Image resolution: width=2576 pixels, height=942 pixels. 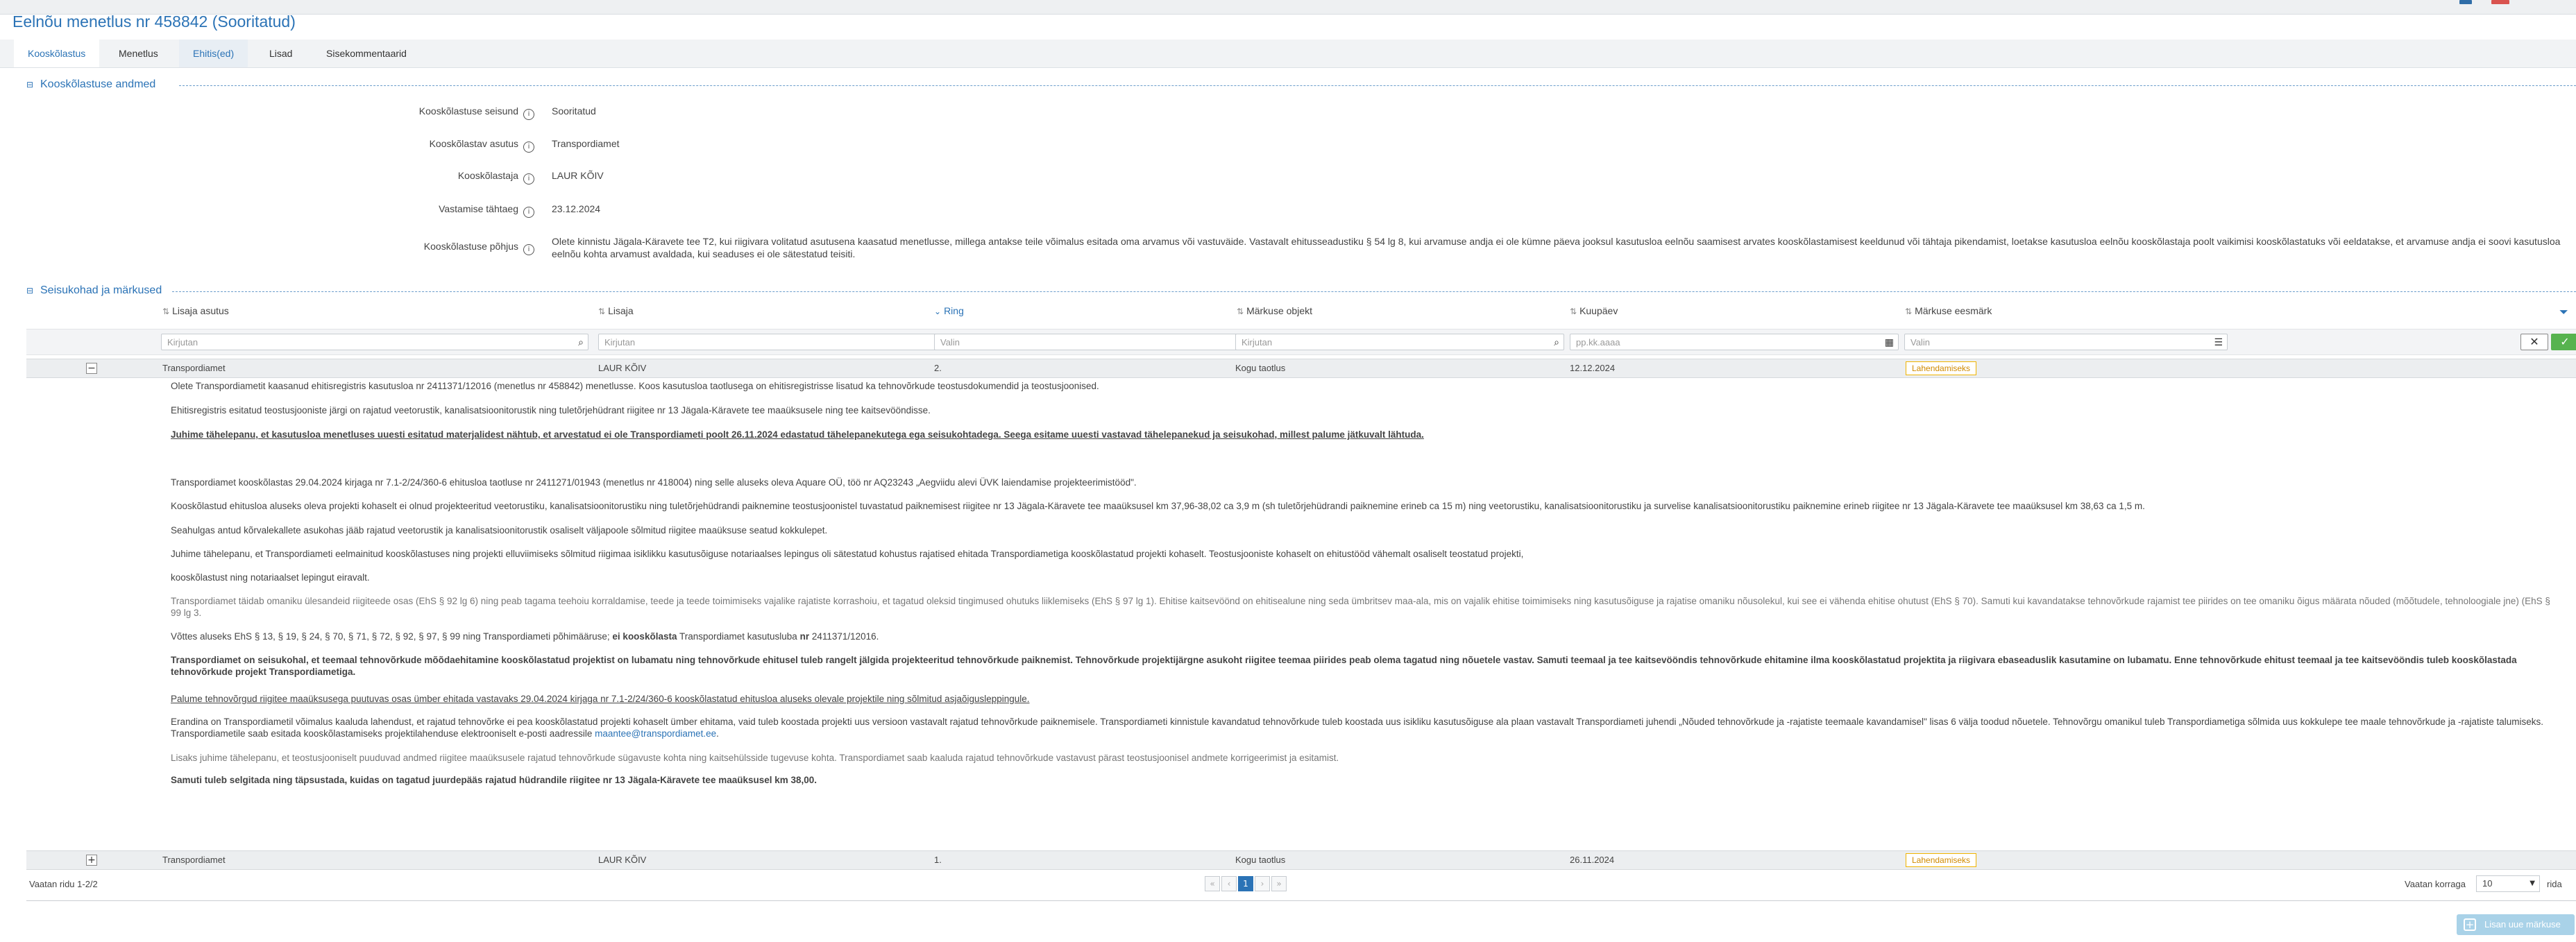 I want to click on filter-ring: Valin☰, so click(x=1095, y=342).